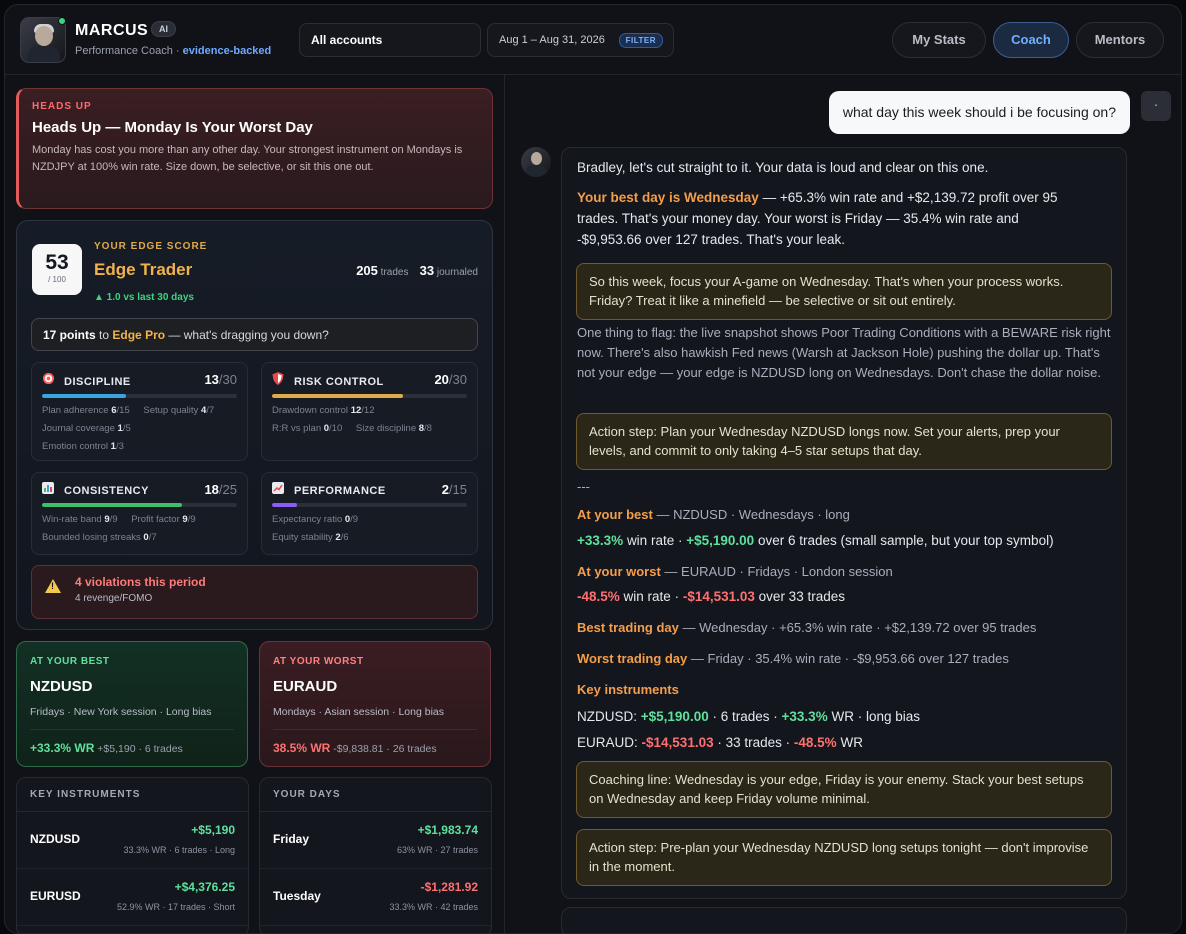 The height and width of the screenshot is (934, 1186). What do you see at coordinates (1156, 106) in the screenshot?
I see `user-avatar: ·` at bounding box center [1156, 106].